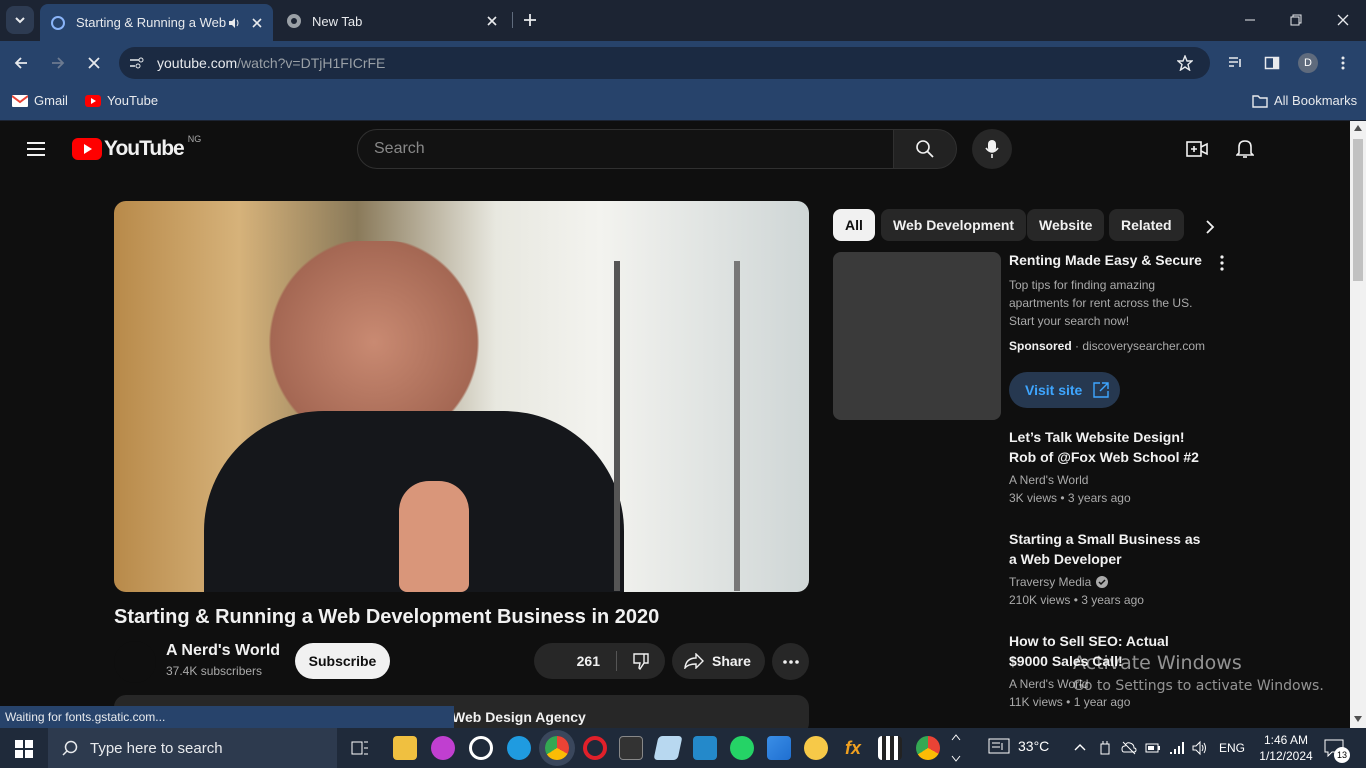 The width and height of the screenshot is (1366, 768). What do you see at coordinates (1296, 20) in the screenshot?
I see `restore-icon` at bounding box center [1296, 20].